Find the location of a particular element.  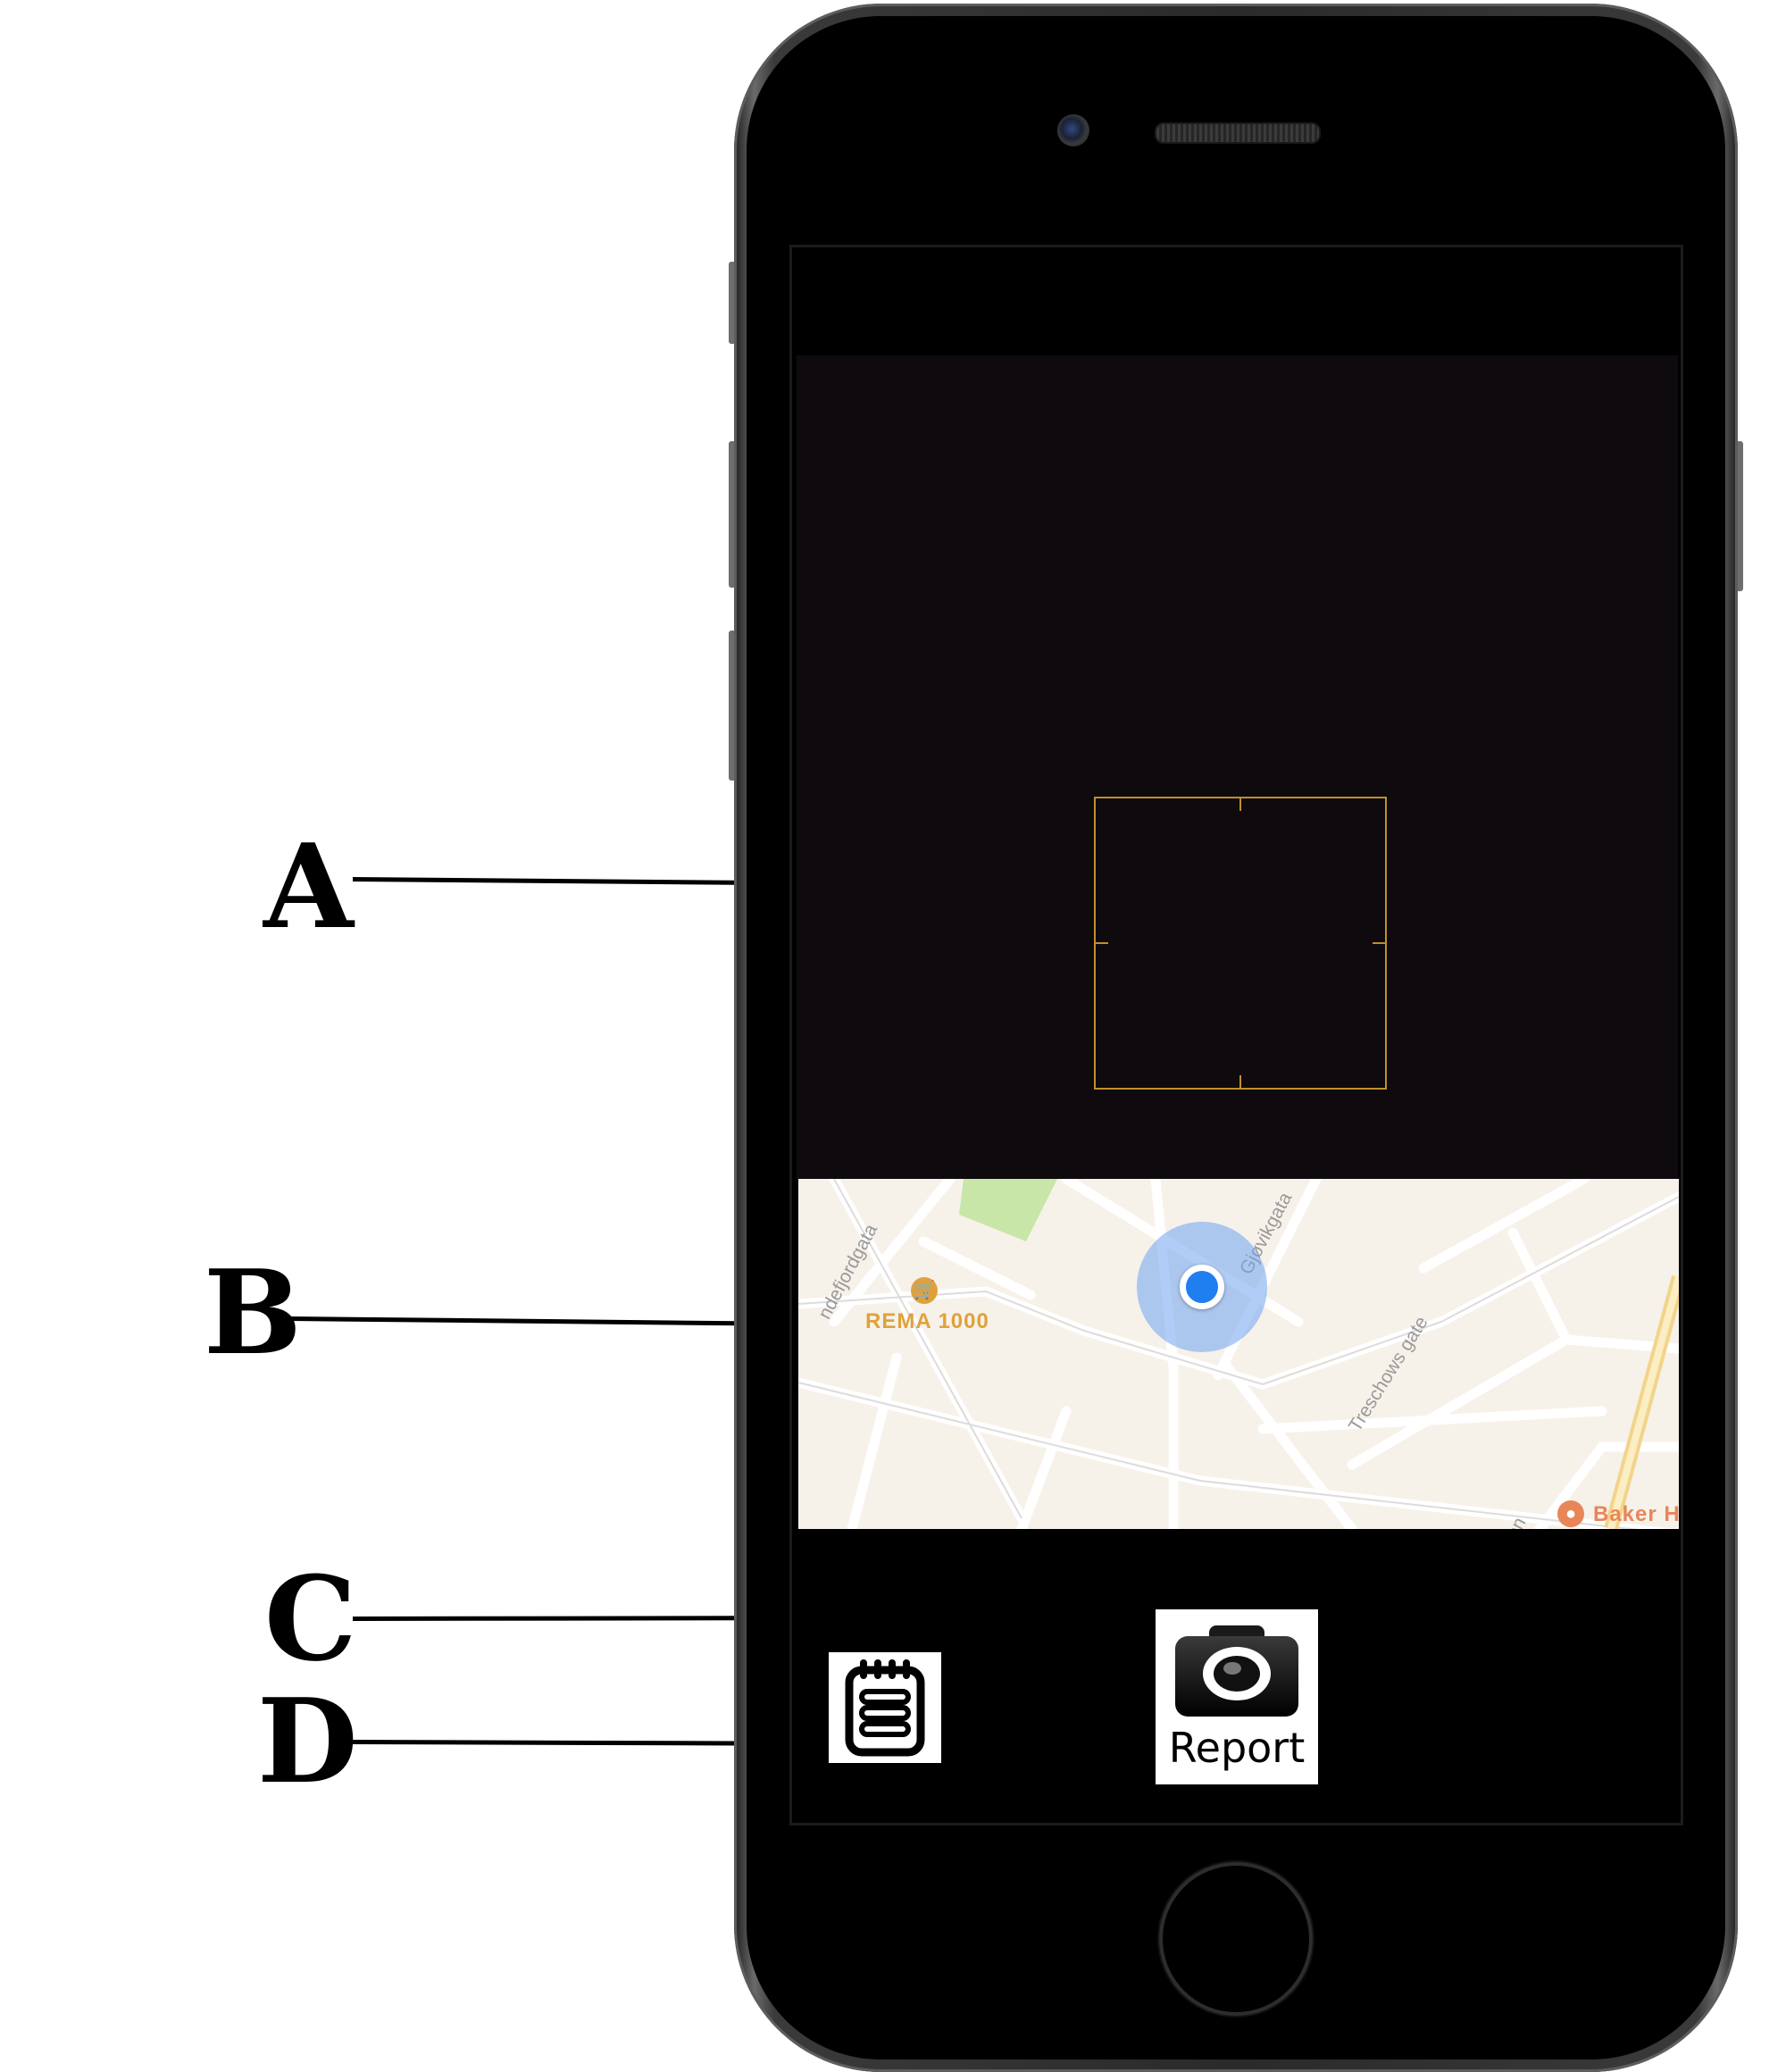

callout-label-c: C is located at coordinates (310, 1618).